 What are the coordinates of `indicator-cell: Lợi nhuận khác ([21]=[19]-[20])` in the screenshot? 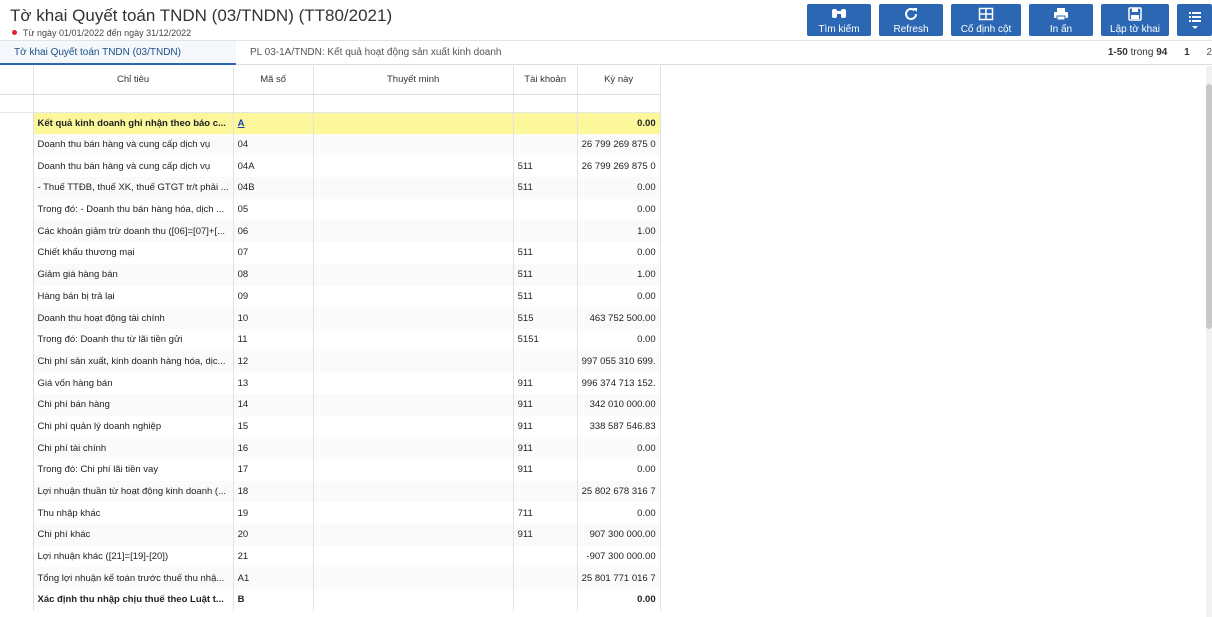 It's located at (133, 556).